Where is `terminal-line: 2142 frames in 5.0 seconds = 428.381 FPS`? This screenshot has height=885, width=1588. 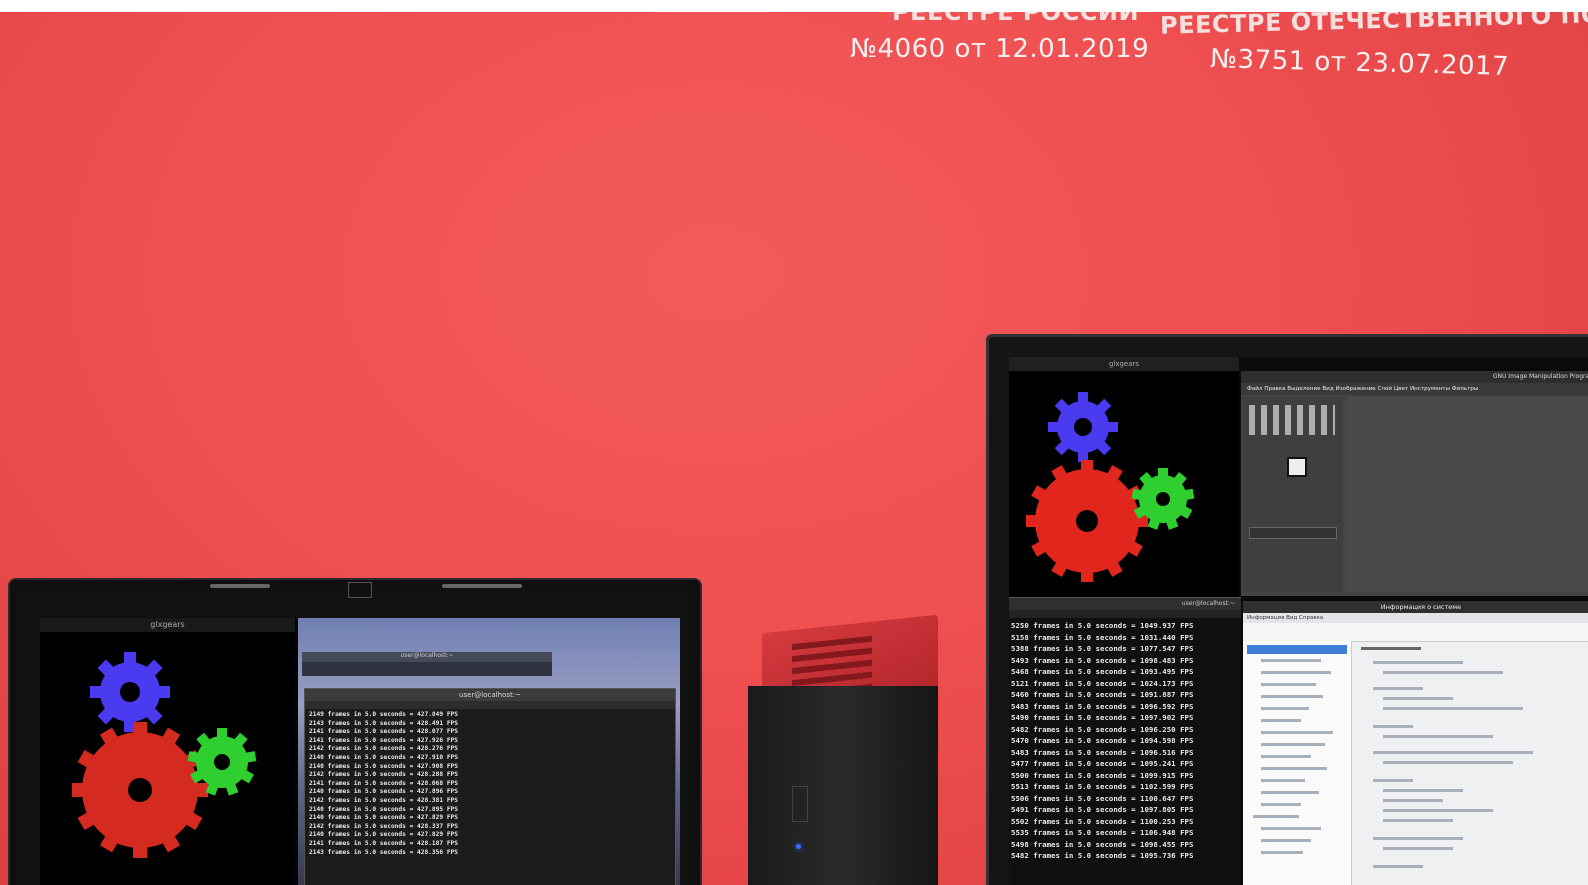 terminal-line: 2142 frames in 5.0 seconds = 428.381 FPS is located at coordinates (384, 800).